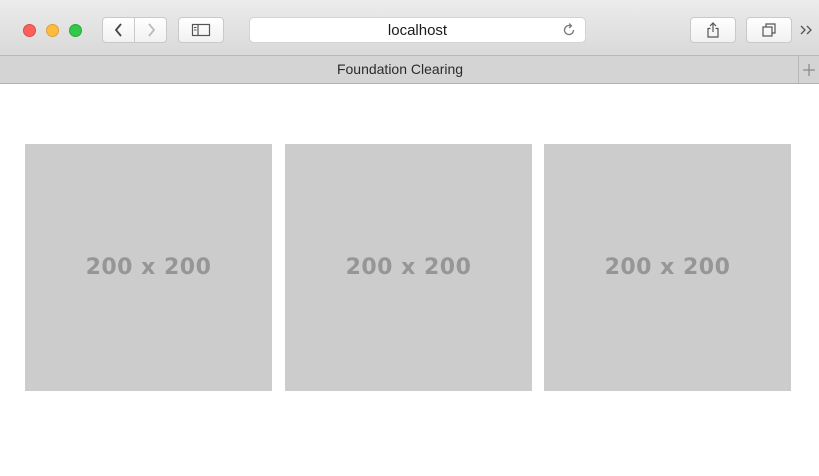  I want to click on zoom-window-button, so click(75, 30).